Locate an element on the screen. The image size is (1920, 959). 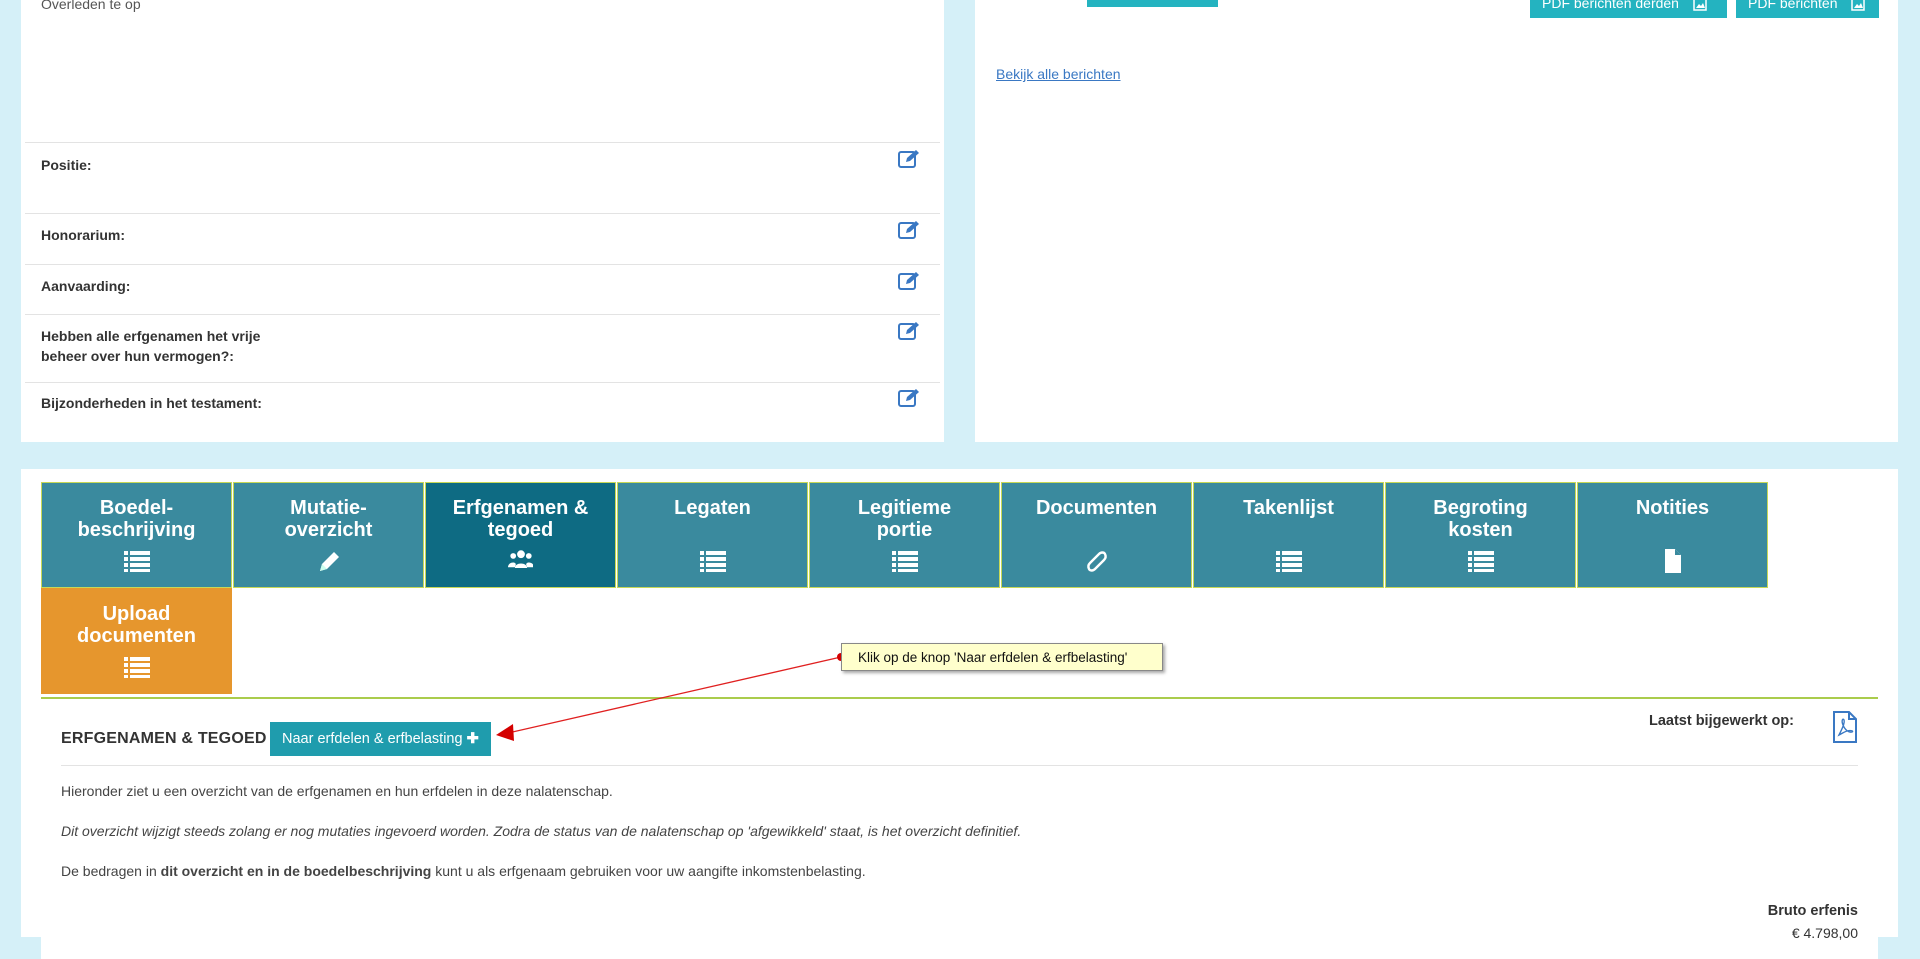
tab-label: Mutatie- overzicht is located at coordinates (328, 519).